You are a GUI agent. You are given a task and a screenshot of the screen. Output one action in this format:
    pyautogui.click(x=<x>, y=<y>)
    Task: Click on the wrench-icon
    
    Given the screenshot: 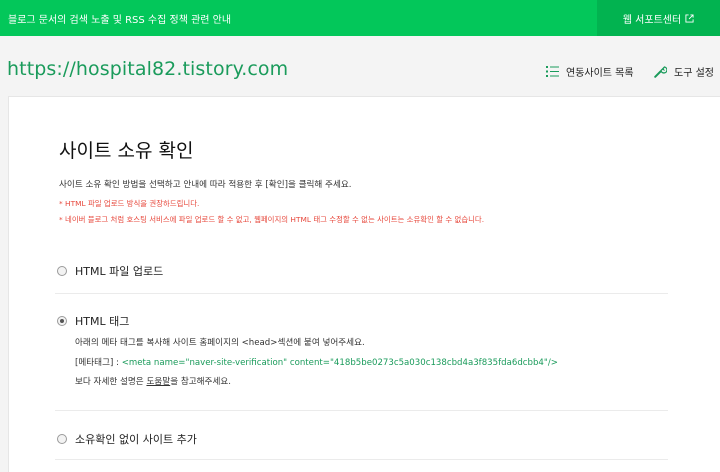 What is the action you would take?
    pyautogui.click(x=660, y=72)
    